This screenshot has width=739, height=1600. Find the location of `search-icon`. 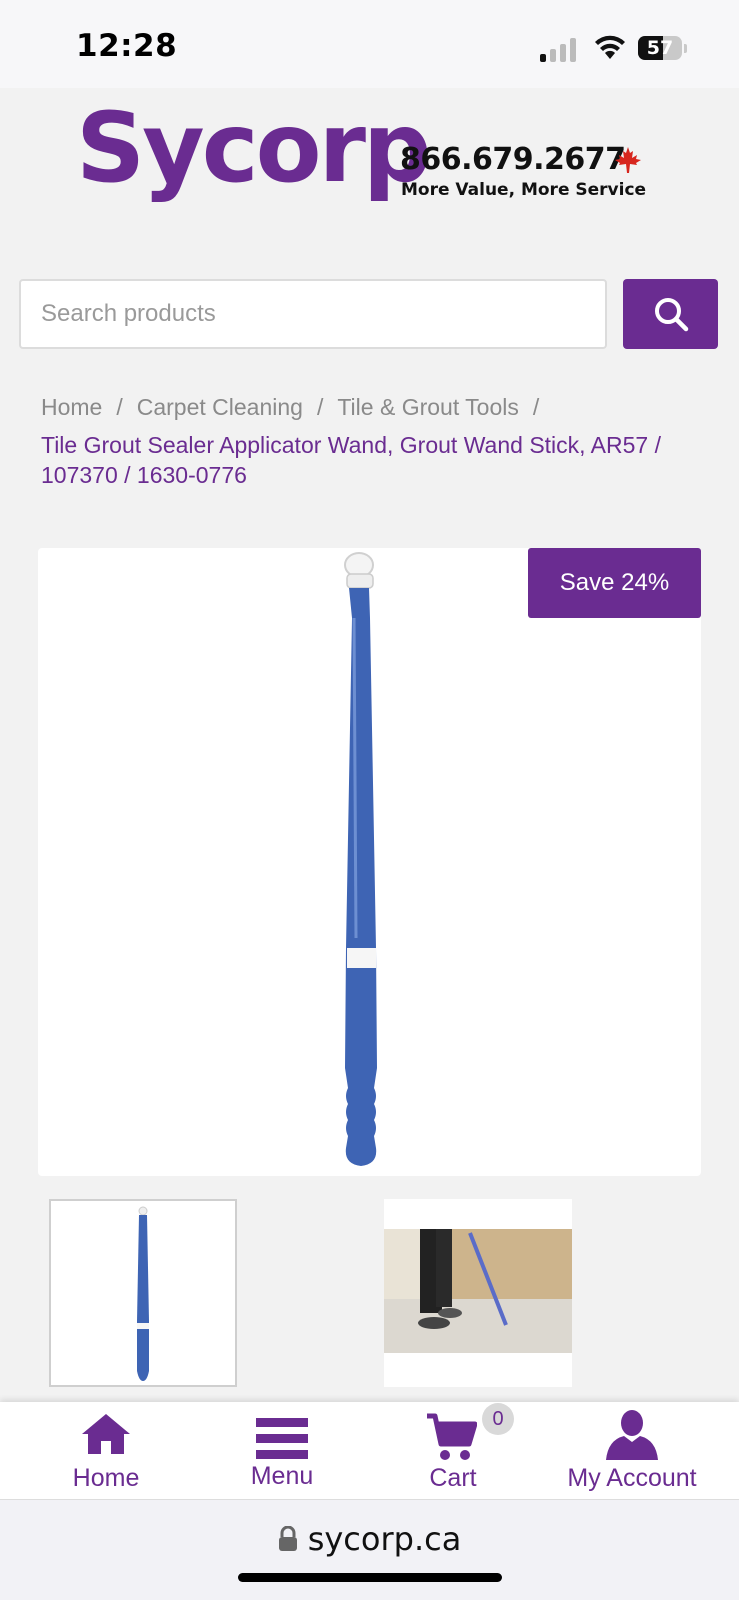

search-icon is located at coordinates (671, 315).